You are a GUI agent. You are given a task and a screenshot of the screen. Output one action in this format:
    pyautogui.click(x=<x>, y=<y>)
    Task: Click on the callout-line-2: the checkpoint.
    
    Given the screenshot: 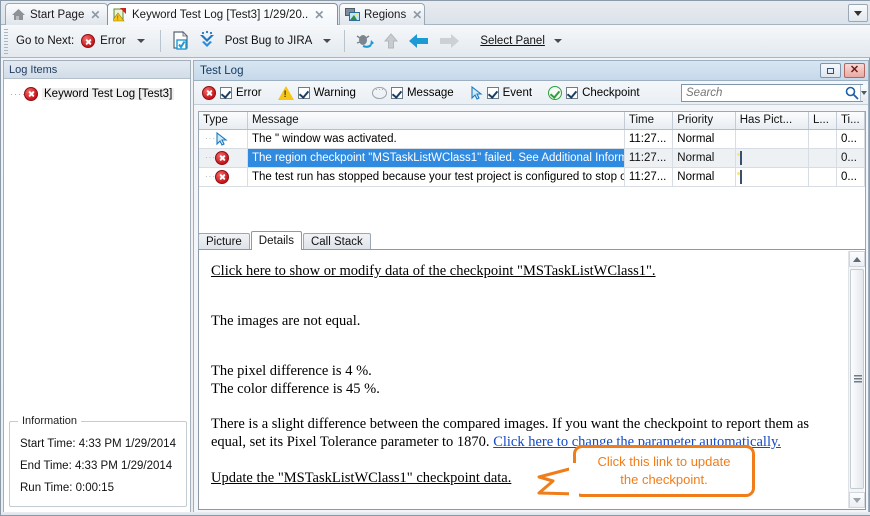 What is the action you would take?
    pyautogui.click(x=664, y=479)
    